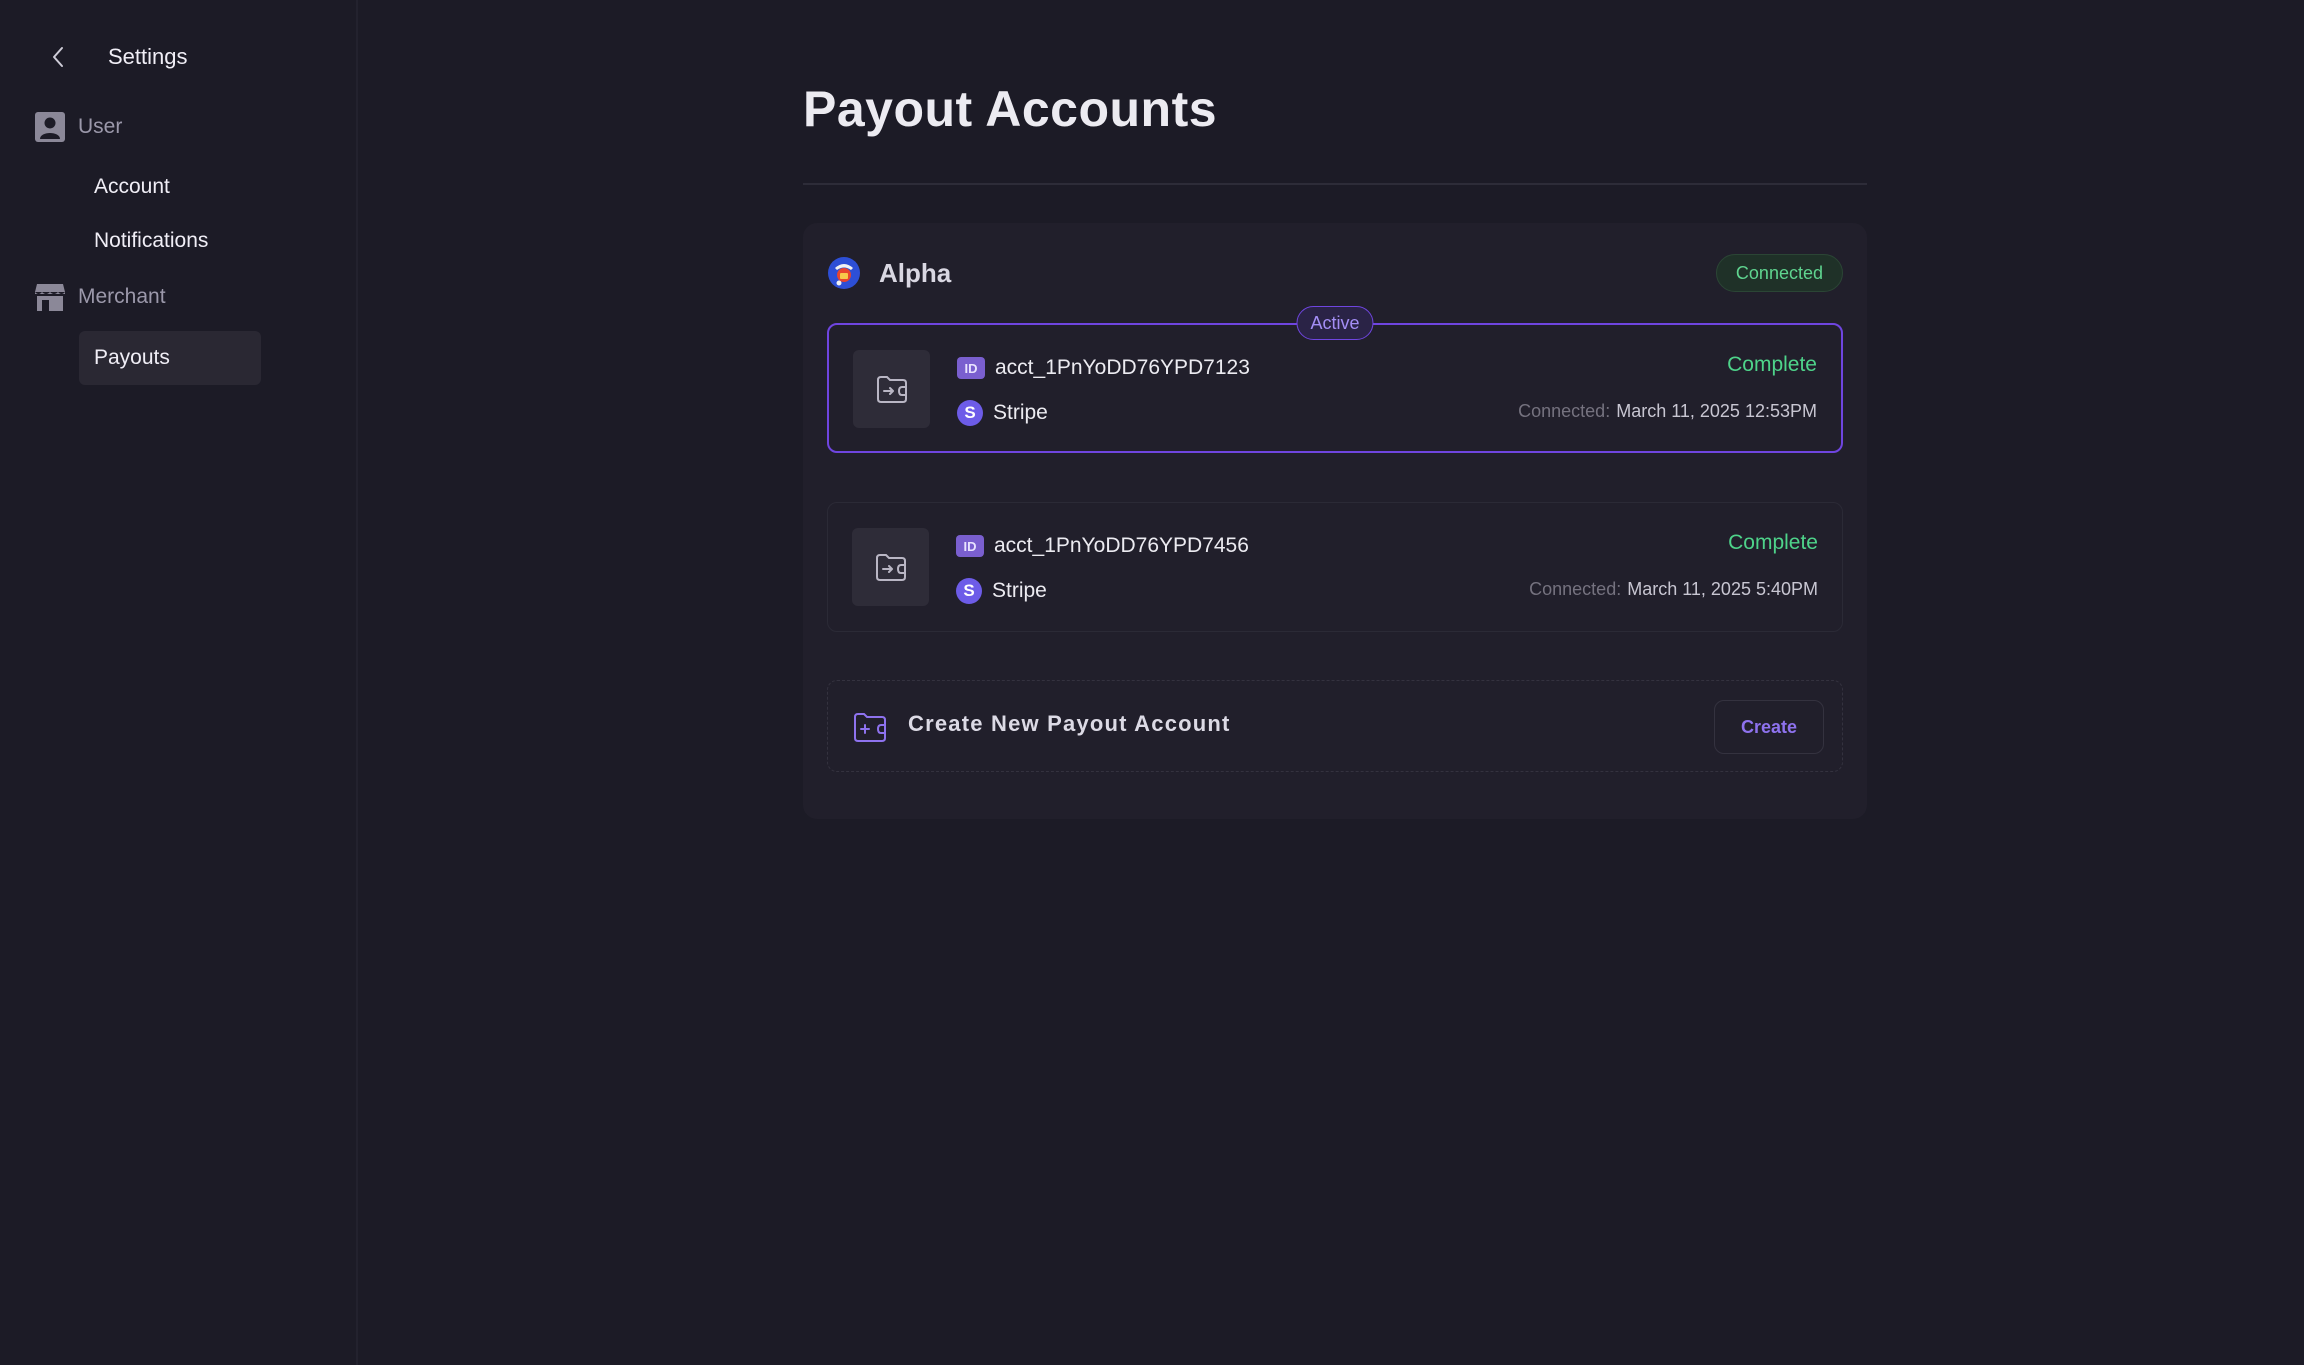 This screenshot has height=1365, width=2304. I want to click on sidebar-group-label: Merchant, so click(122, 296).